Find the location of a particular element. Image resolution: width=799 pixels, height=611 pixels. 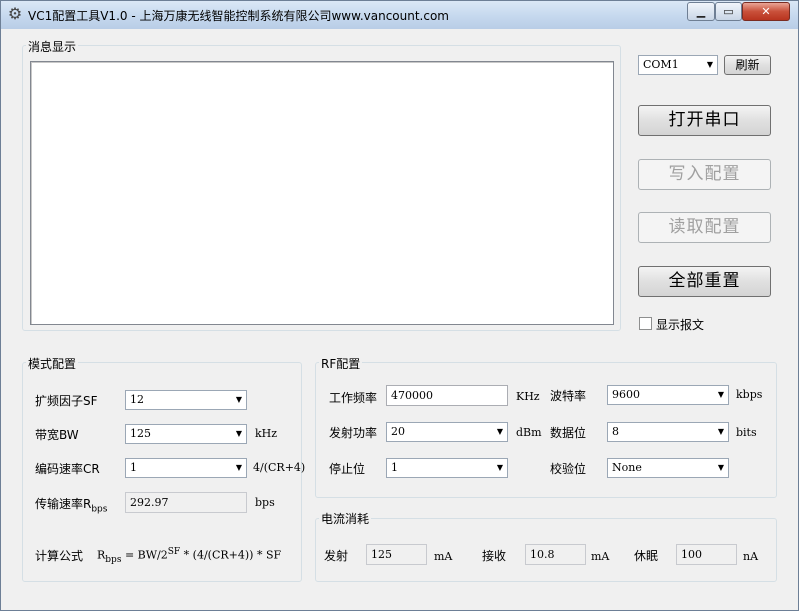

message-group-label: 消息显示 is located at coordinates (52, 46).